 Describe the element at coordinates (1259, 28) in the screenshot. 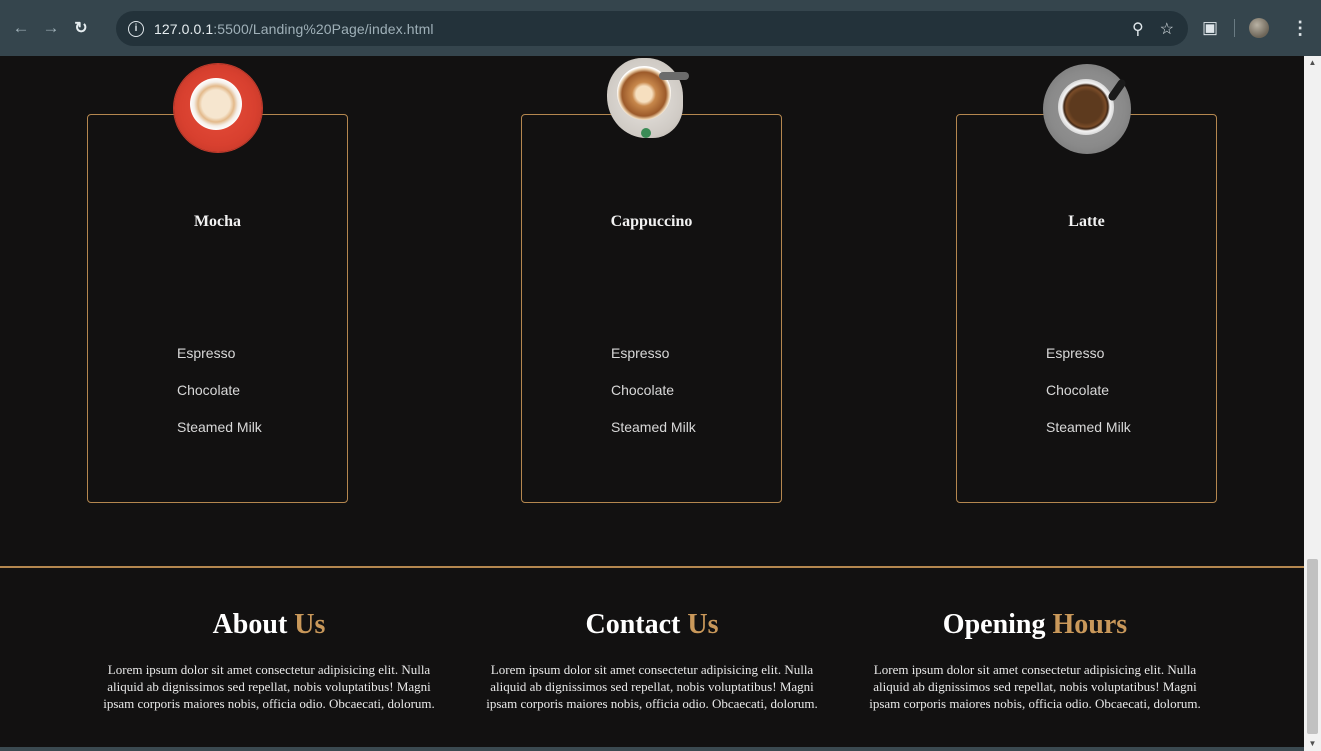

I see `profile-avatar` at that location.